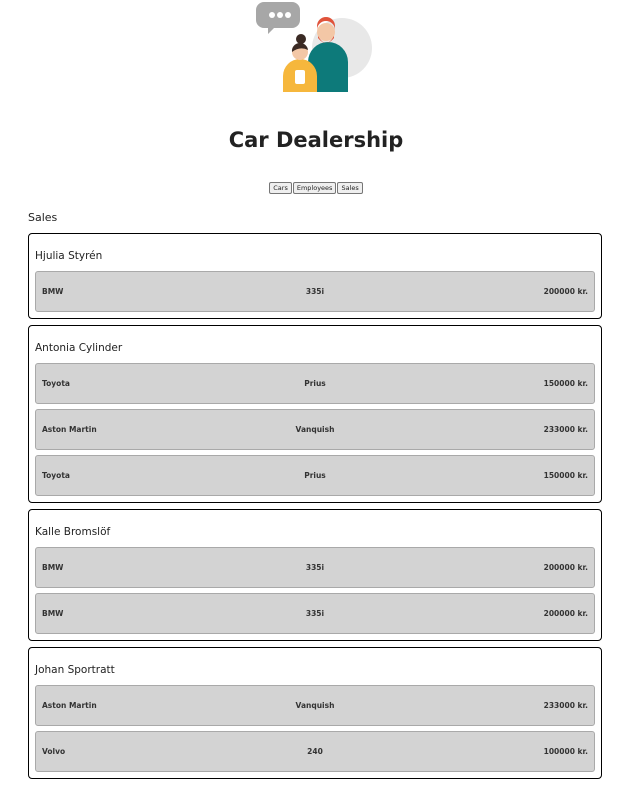  I want to click on section-heading: Sales, so click(43, 217).